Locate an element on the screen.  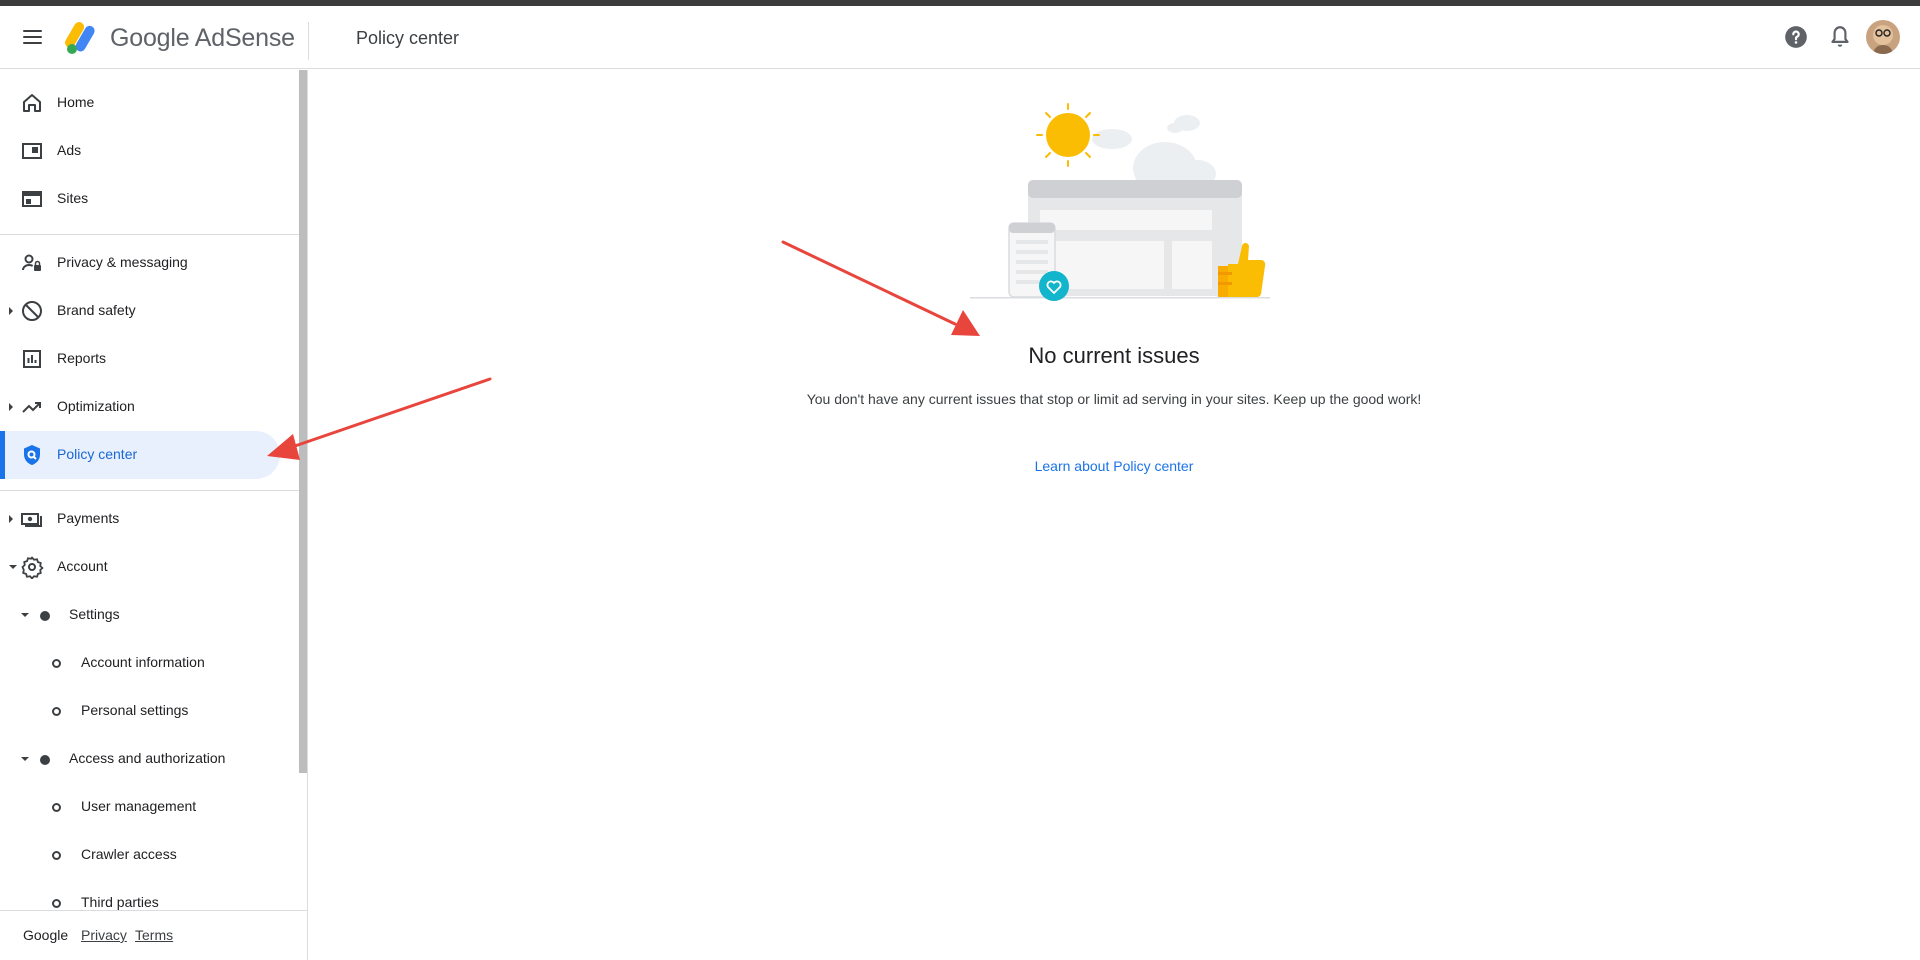
sidebar-item-account-information: Account information is located at coordinates (140, 663).